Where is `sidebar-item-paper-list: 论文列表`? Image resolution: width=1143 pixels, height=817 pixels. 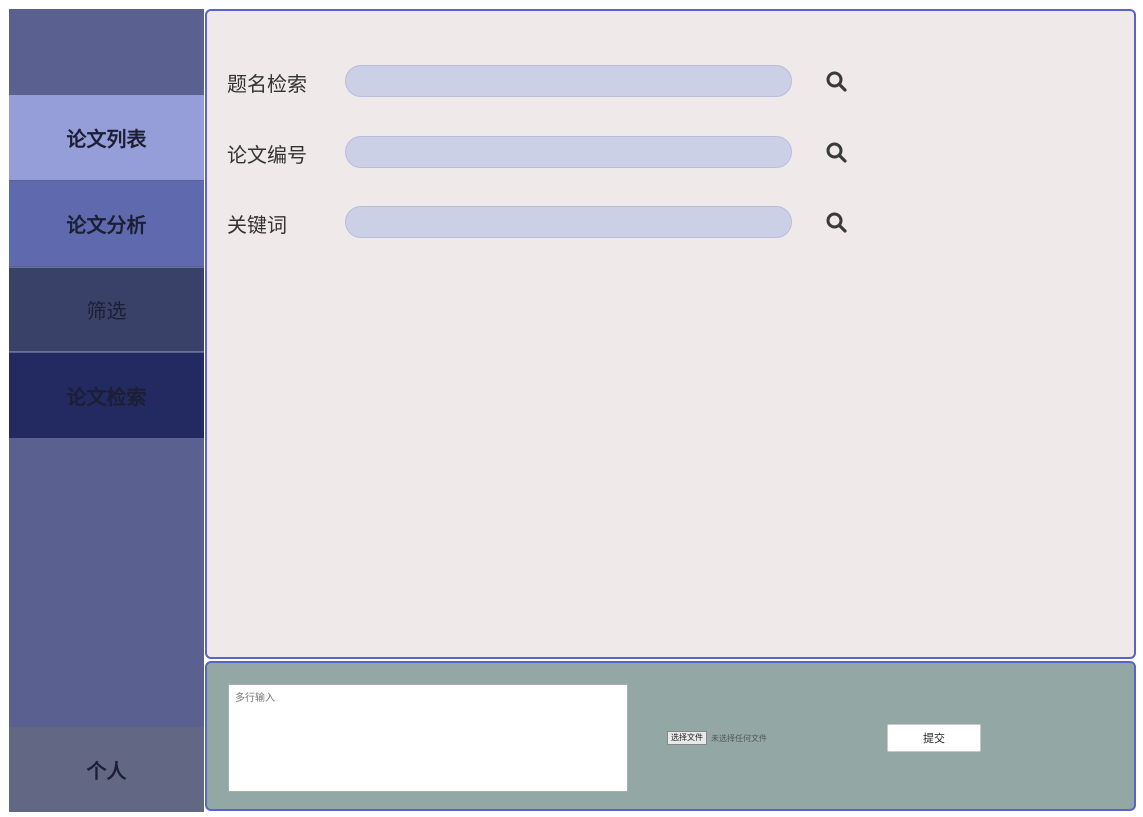
sidebar-item-paper-list: 论文列表 is located at coordinates (106, 137).